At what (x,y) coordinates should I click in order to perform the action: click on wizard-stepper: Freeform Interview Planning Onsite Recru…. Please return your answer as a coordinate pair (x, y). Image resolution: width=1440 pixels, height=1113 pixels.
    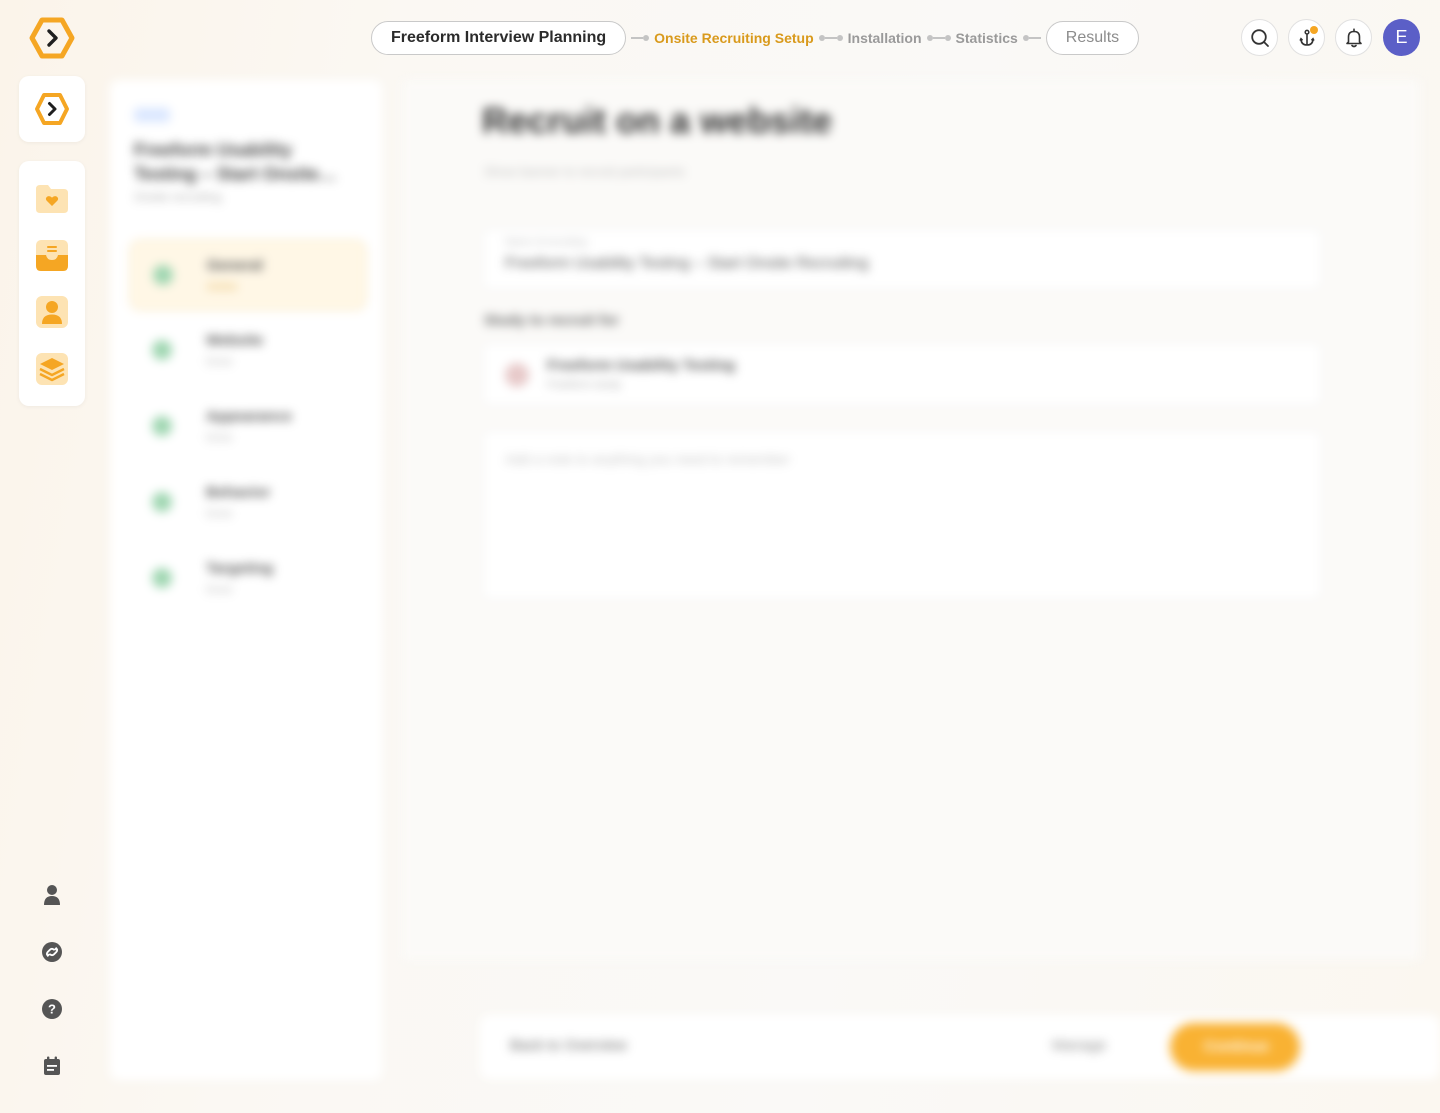
    Looking at the image, I should click on (755, 38).